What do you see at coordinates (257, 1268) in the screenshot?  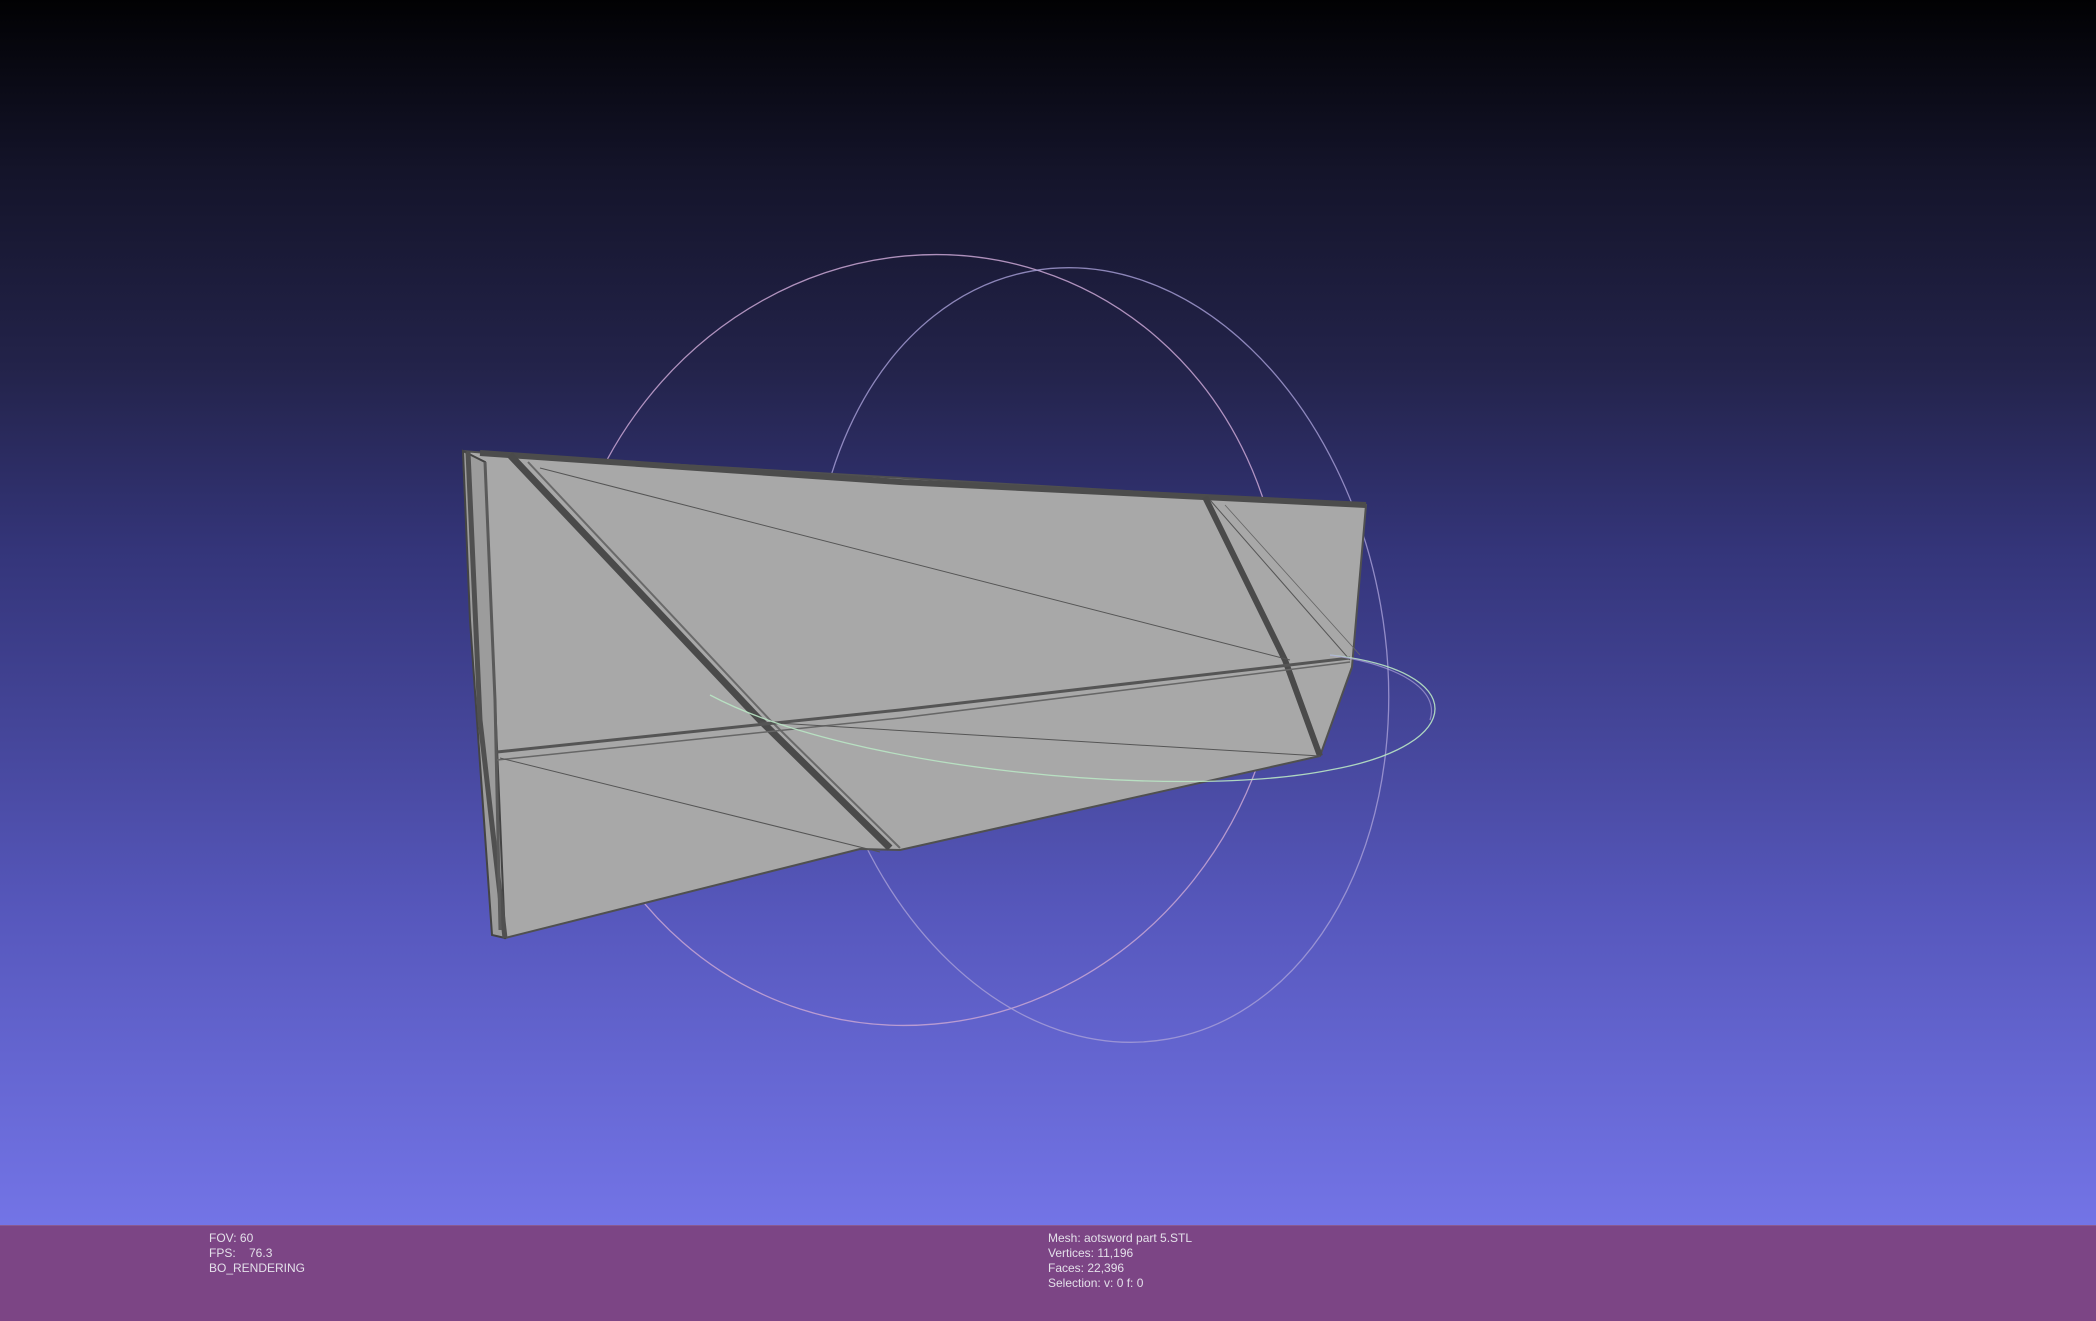 I see `render-mode-label: BO_RENDERING` at bounding box center [257, 1268].